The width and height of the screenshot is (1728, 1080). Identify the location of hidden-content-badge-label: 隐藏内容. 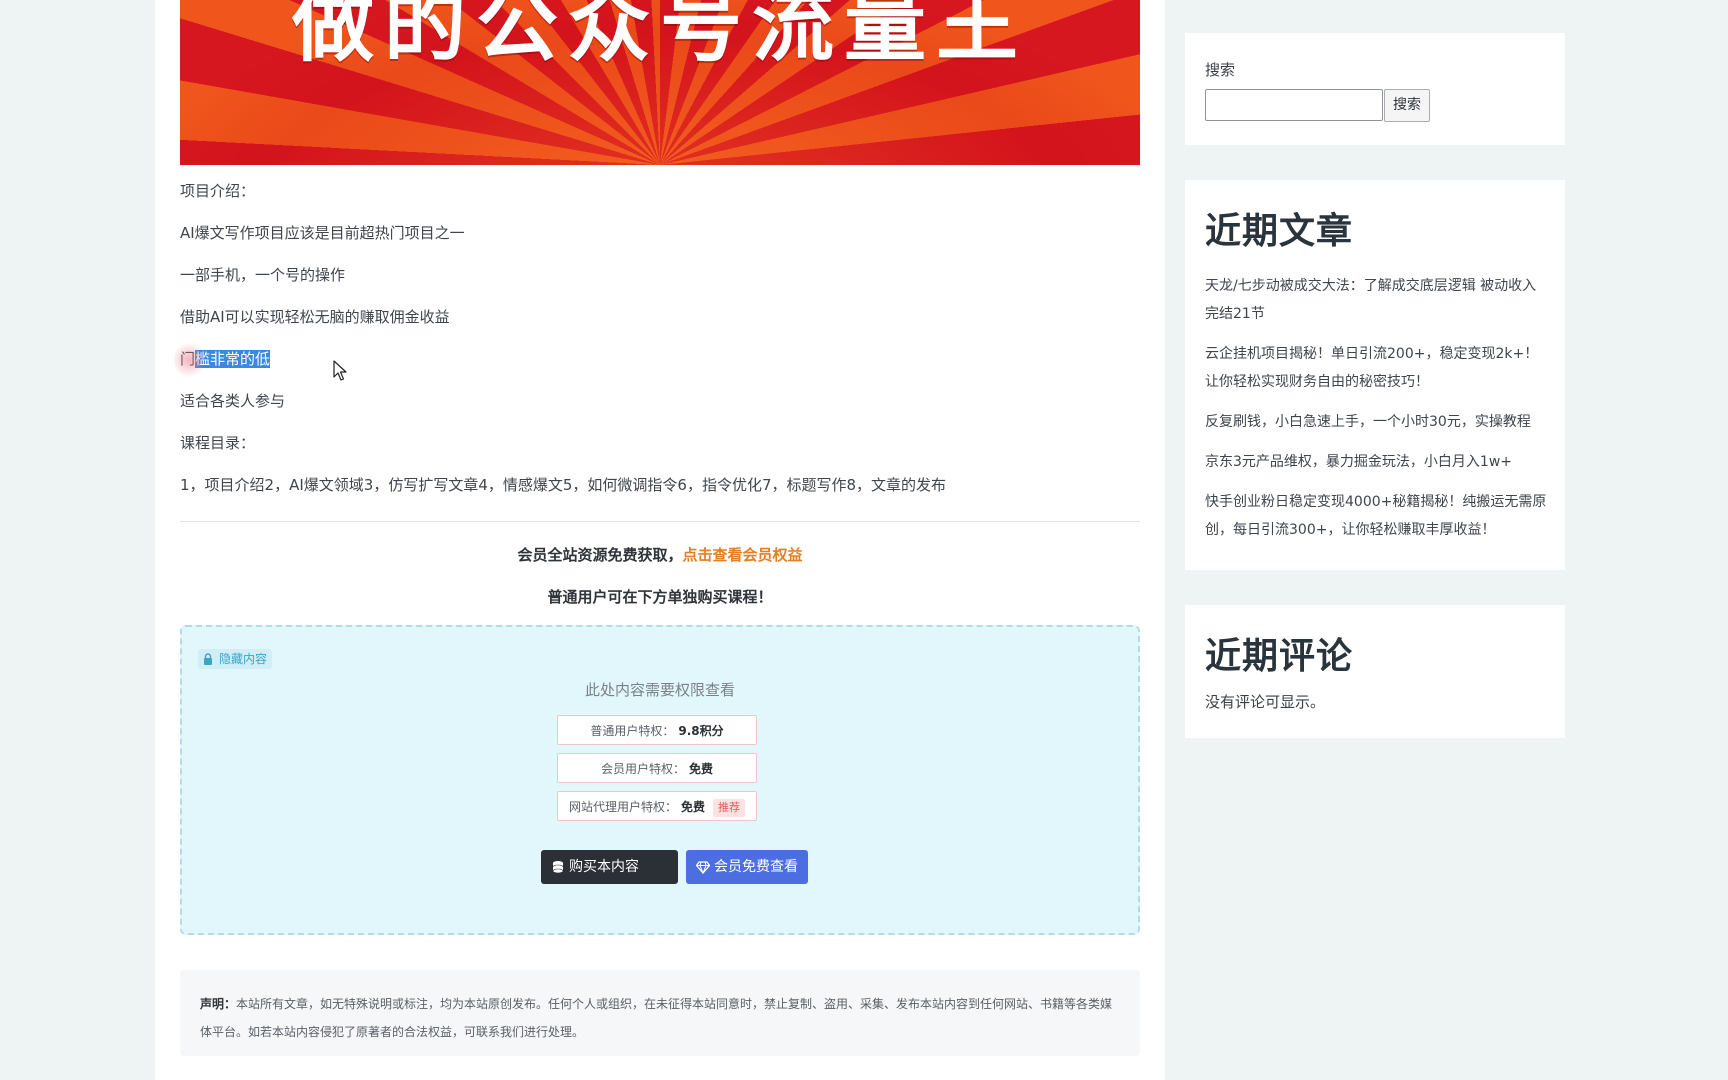
(243, 659).